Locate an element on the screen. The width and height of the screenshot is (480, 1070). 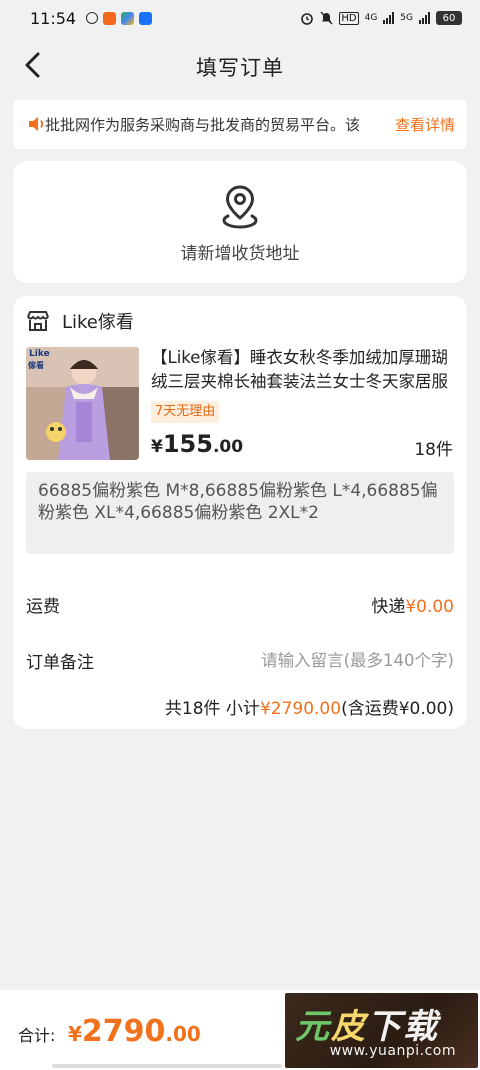
watermark-char-1: 元 is located at coordinates (313, 1027).